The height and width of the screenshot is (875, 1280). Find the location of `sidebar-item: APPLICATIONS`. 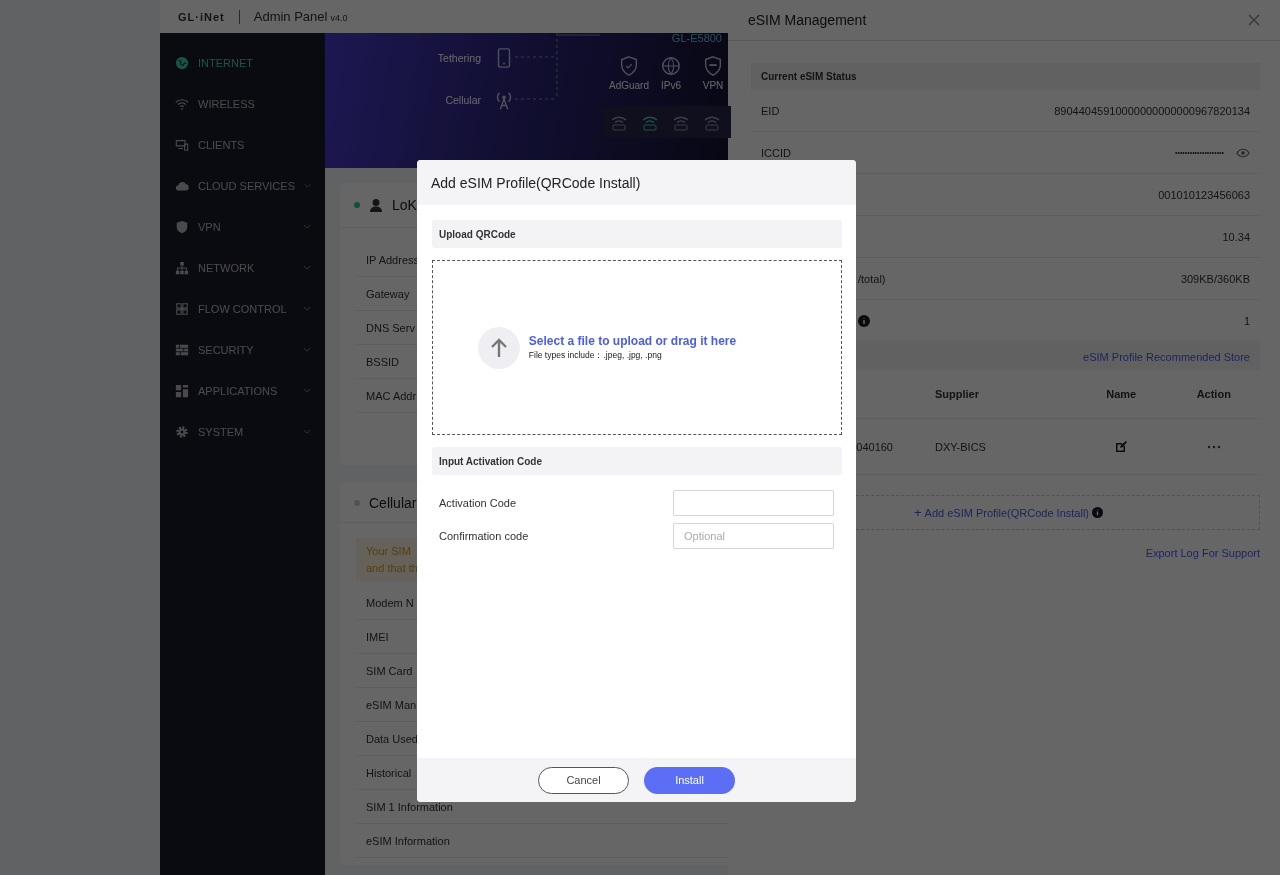

sidebar-item: APPLICATIONS is located at coordinates (242, 390).